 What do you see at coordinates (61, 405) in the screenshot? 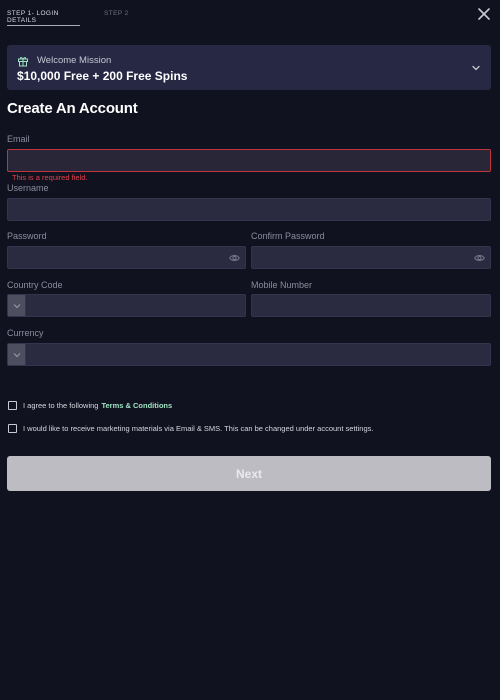
I see `terms-agreement-text: I agree to the following` at bounding box center [61, 405].